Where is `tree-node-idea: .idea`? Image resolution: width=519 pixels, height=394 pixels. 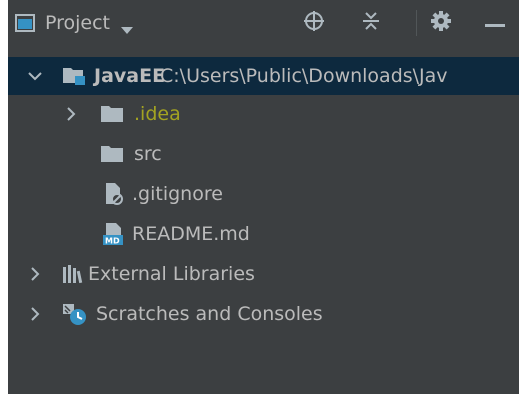 tree-node-idea: .idea is located at coordinates (263, 114).